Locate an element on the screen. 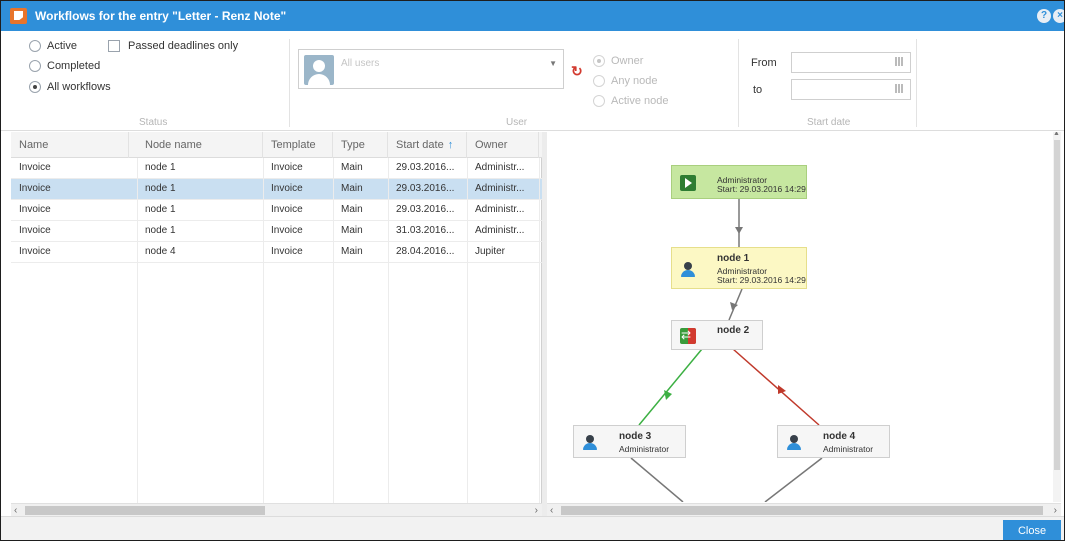 The image size is (1065, 541). column-label: Template is located at coordinates (293, 145).